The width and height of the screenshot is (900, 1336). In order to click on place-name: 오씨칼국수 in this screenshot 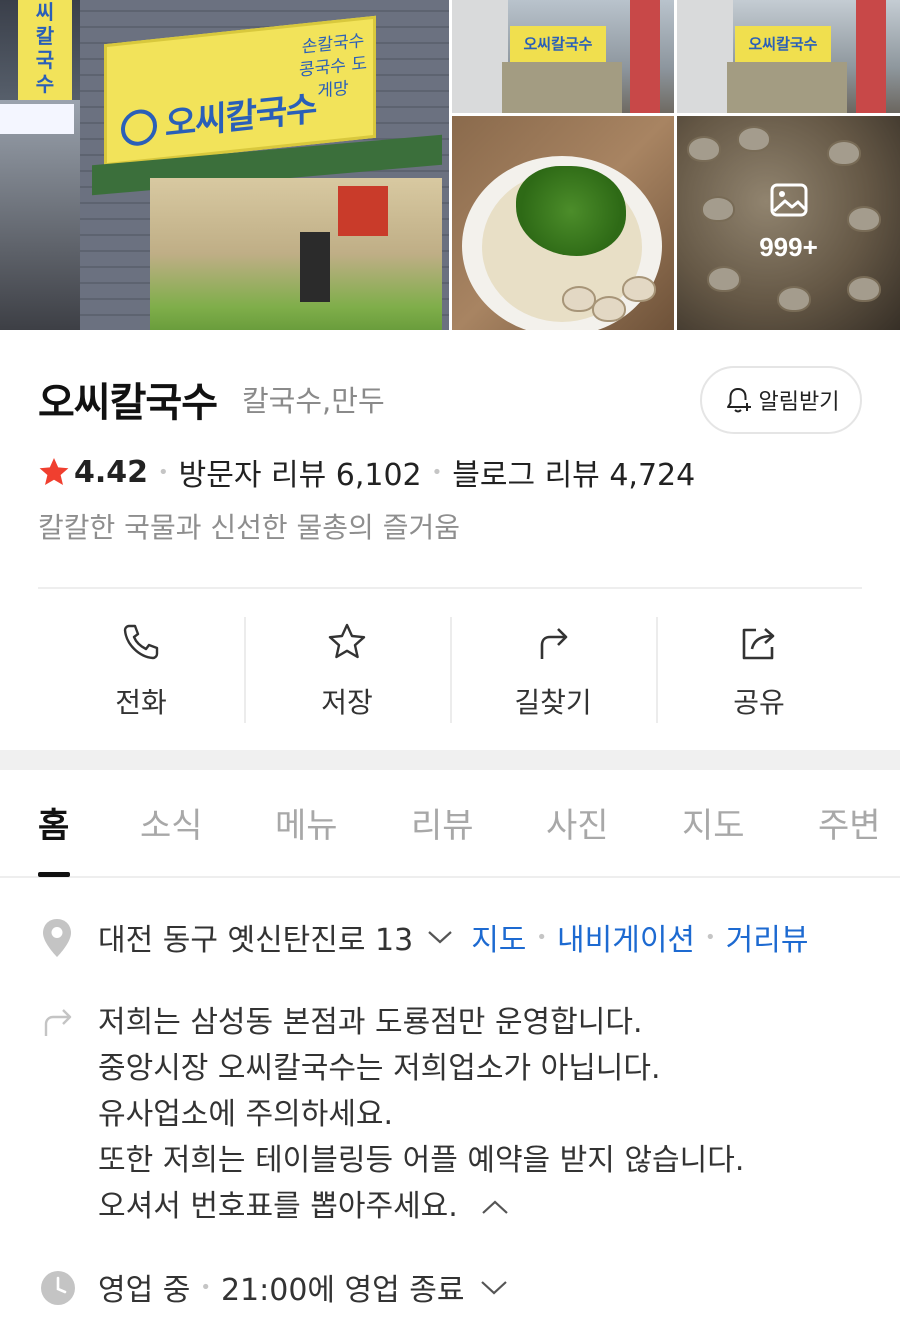, I will do `click(128, 403)`.